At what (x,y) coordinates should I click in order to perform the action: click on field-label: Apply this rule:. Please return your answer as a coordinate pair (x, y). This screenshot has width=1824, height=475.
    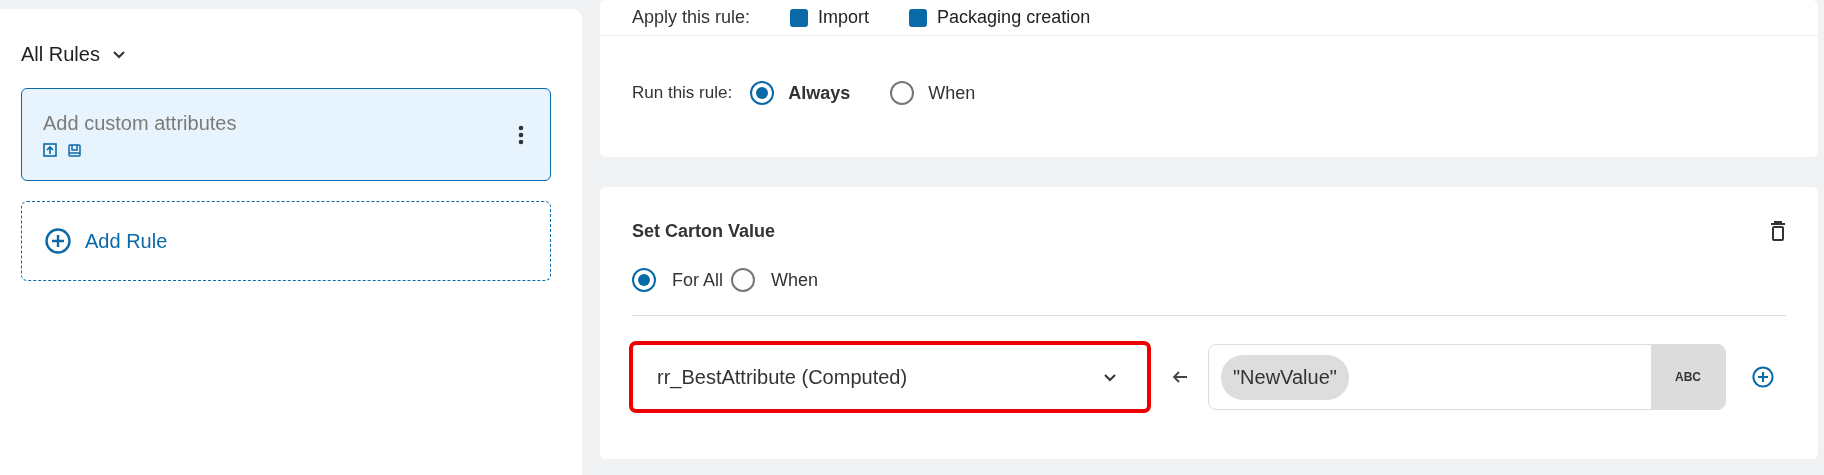
    Looking at the image, I should click on (691, 17).